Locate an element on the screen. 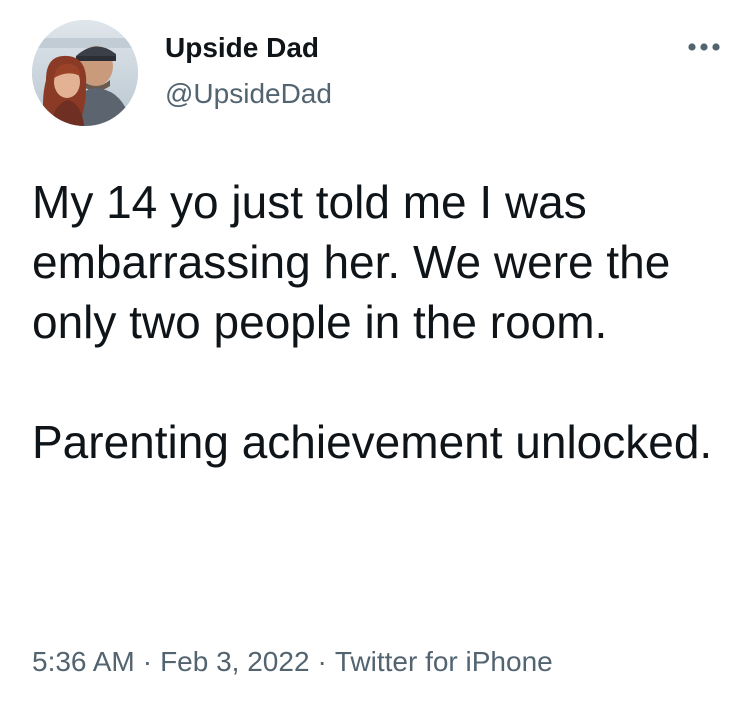  tweet-date: Feb 3, 2022 is located at coordinates (234, 661).